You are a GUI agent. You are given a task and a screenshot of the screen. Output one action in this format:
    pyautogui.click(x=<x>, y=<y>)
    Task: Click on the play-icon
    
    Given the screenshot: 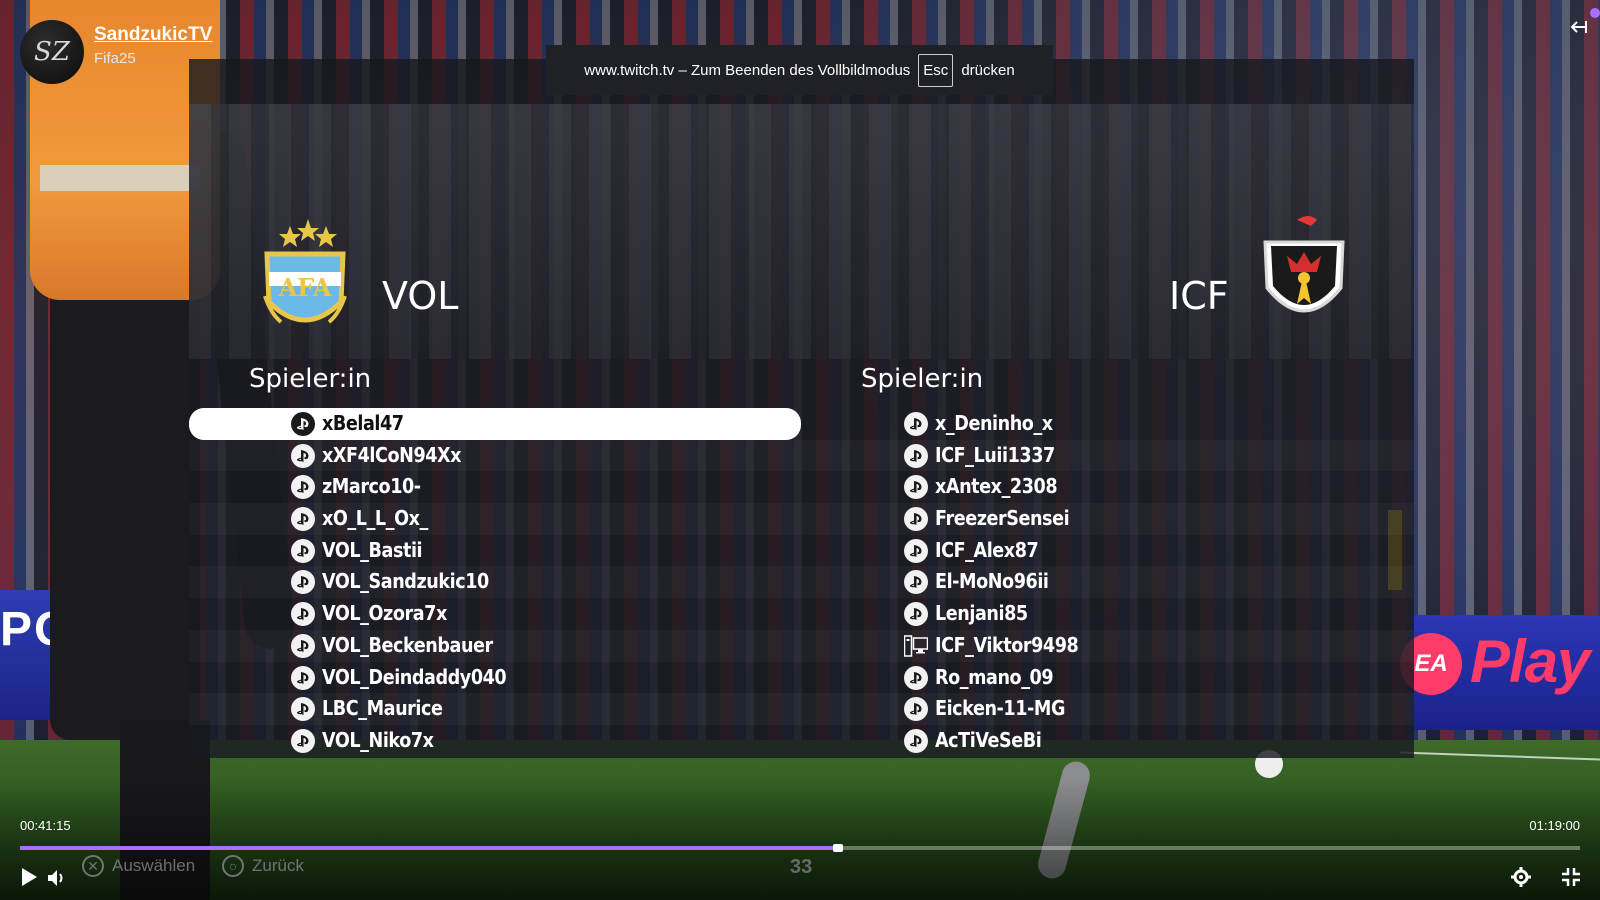 What is the action you would take?
    pyautogui.click(x=29, y=877)
    